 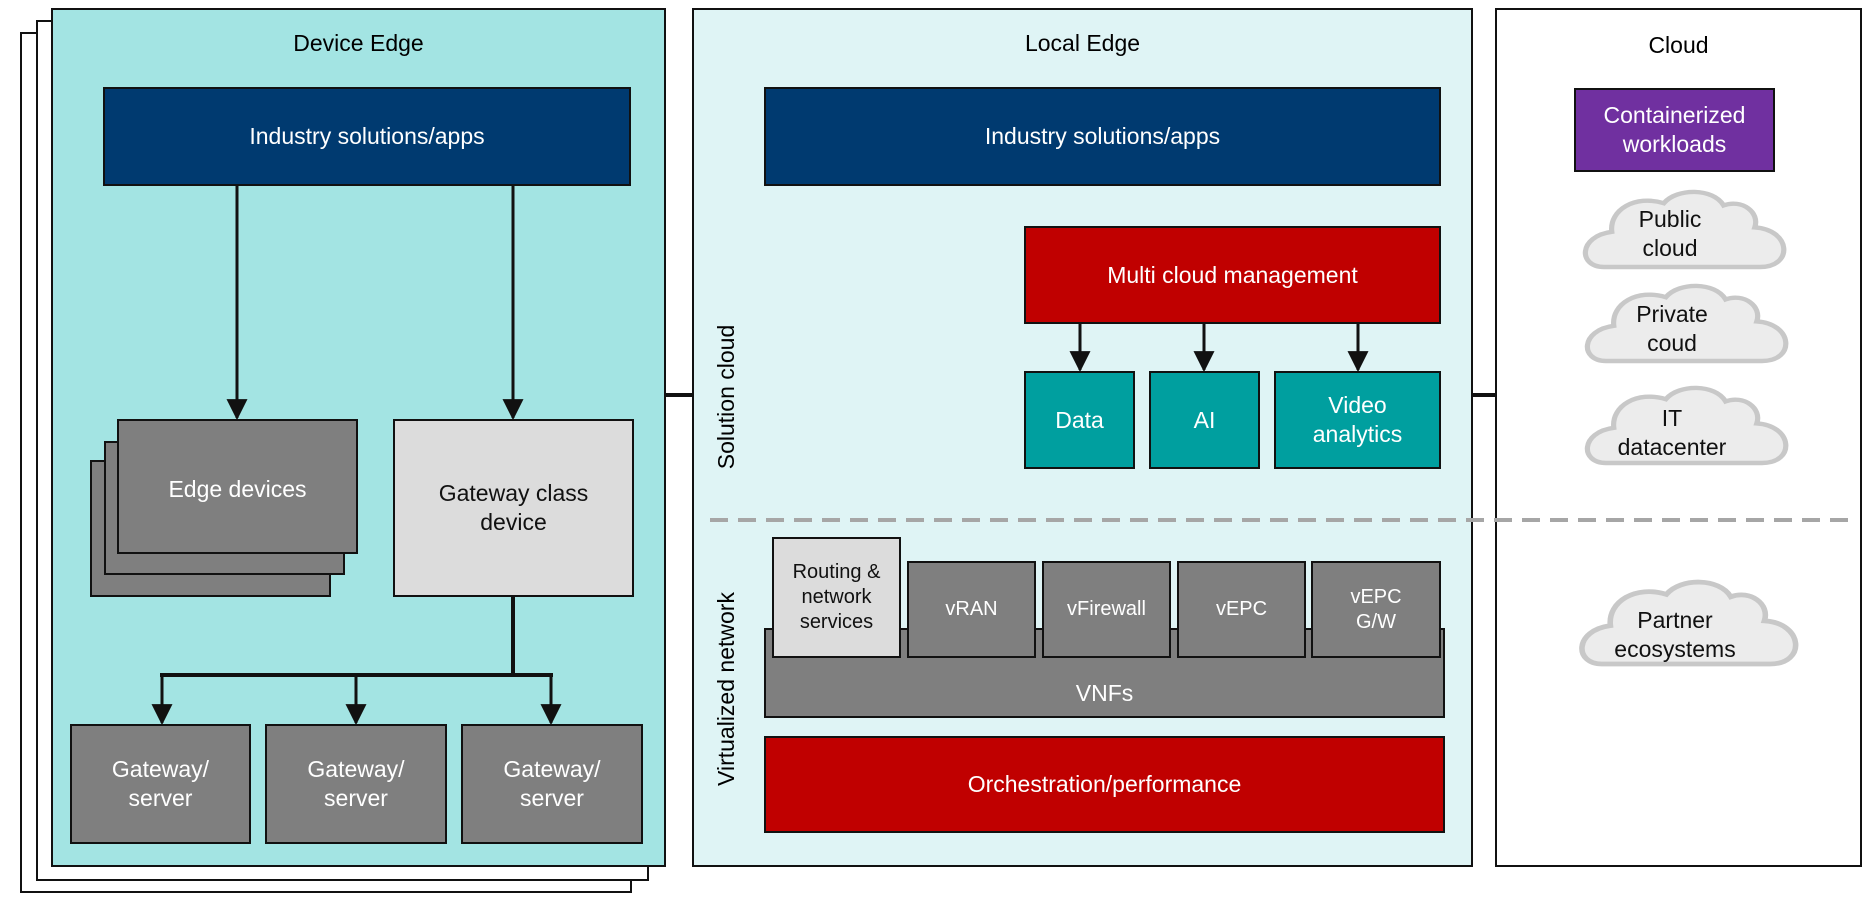 I want to click on multi-cloud-management-box: Multi cloud management, so click(x=1232, y=275).